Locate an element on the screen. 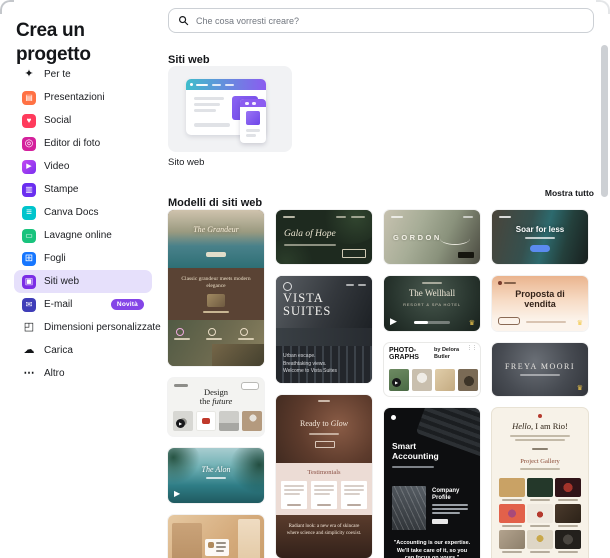 The image size is (610, 558). pool-photo is located at coordinates (216, 239).